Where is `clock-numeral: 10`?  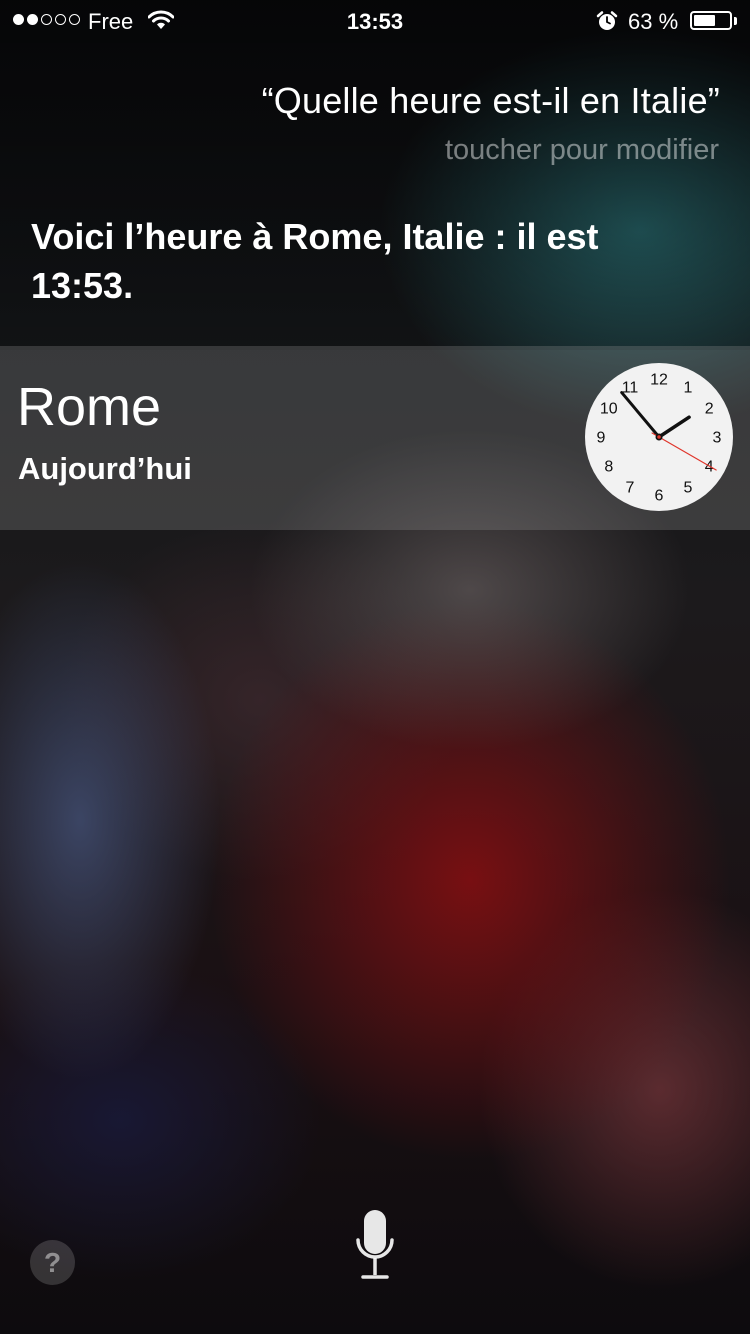 clock-numeral: 10 is located at coordinates (609, 409).